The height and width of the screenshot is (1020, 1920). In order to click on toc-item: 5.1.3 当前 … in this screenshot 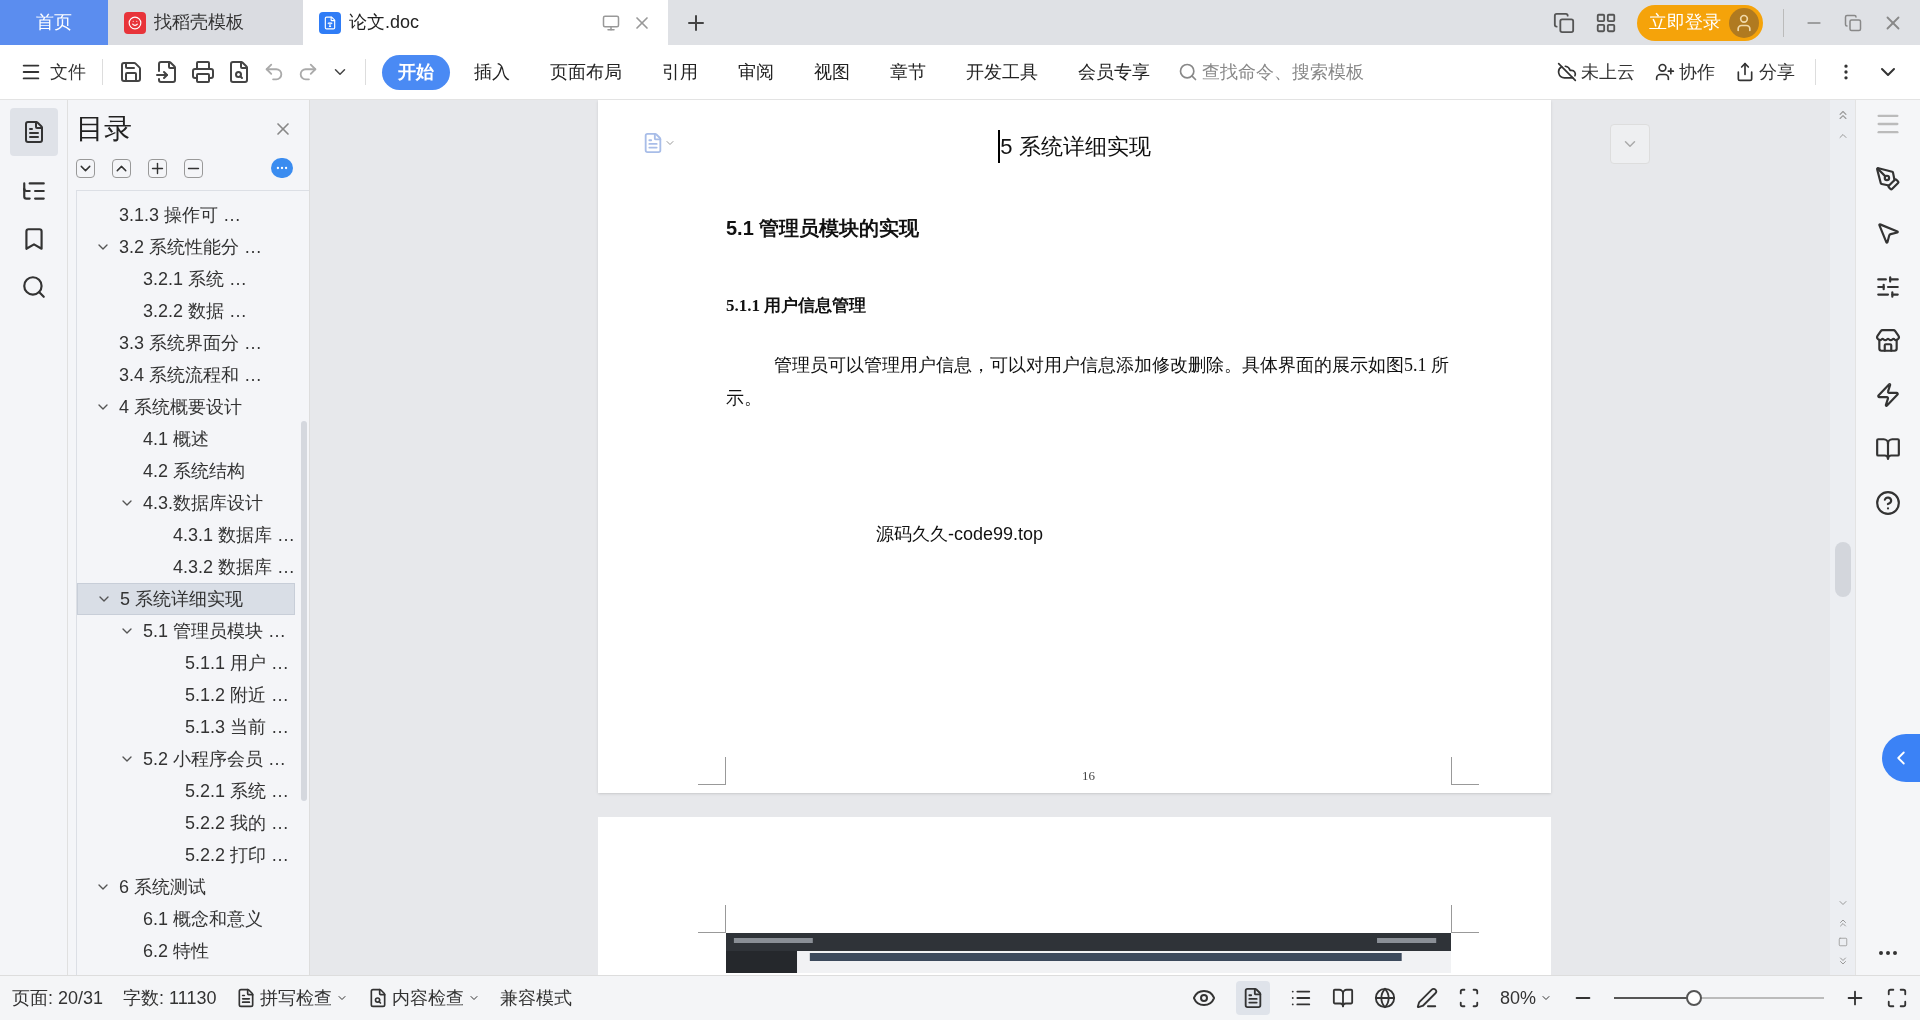, I will do `click(186, 727)`.